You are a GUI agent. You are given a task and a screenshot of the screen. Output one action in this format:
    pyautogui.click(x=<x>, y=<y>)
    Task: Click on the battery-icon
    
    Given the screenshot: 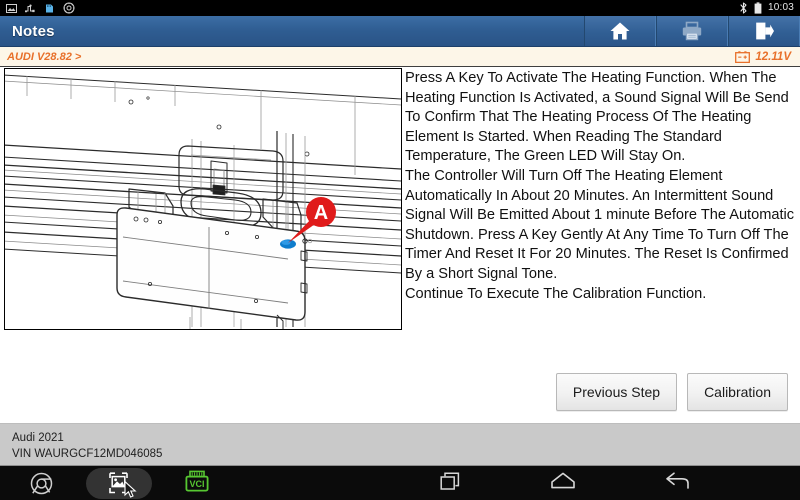 What is the action you would take?
    pyautogui.click(x=758, y=8)
    